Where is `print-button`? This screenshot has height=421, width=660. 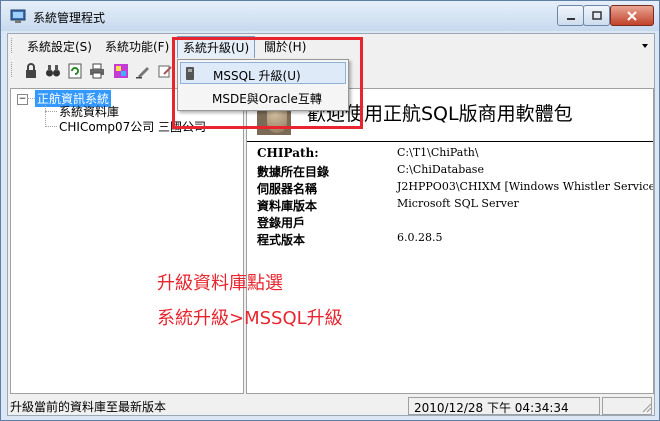
print-button is located at coordinates (97, 71).